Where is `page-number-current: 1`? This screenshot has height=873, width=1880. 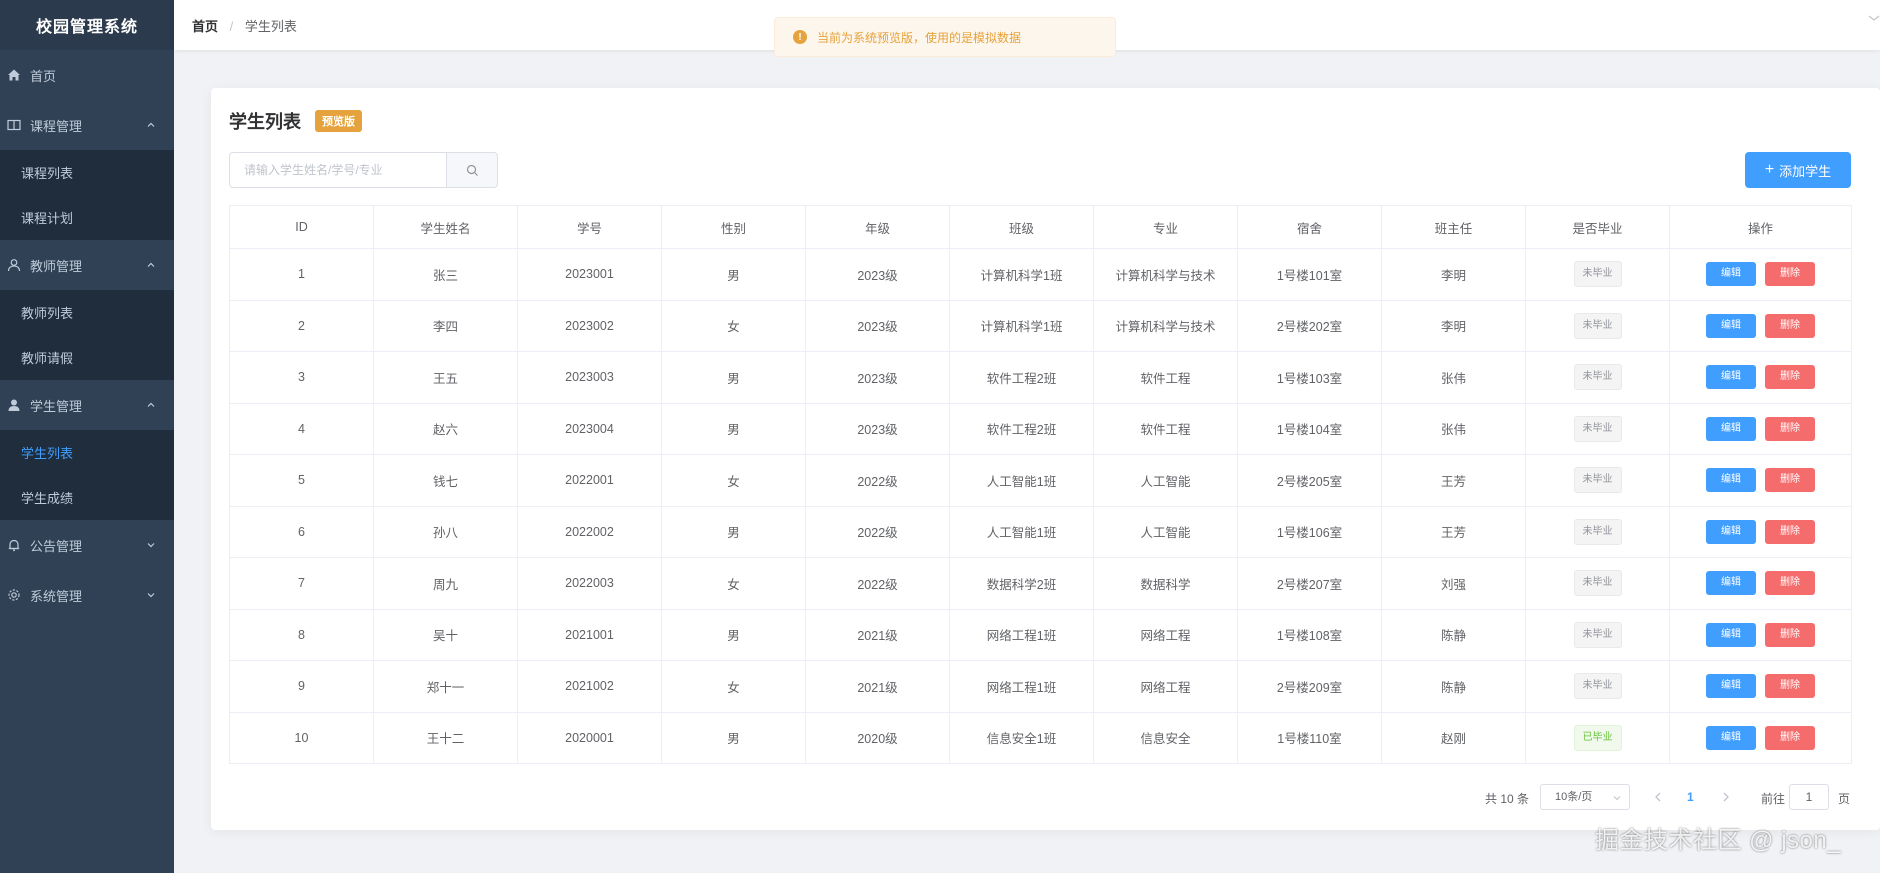 page-number-current: 1 is located at coordinates (1690, 797).